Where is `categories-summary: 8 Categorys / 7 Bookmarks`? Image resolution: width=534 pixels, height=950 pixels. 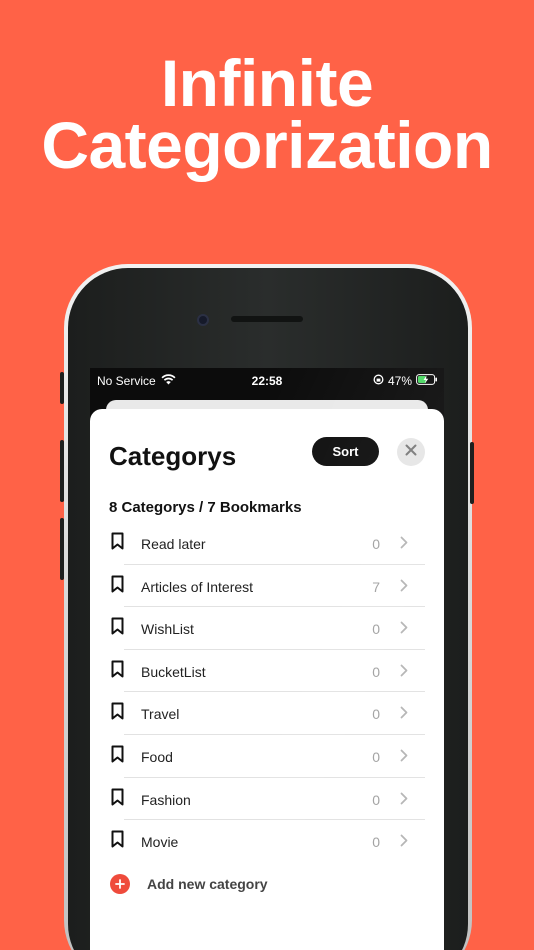
categories-summary: 8 Categorys / 7 Bookmarks is located at coordinates (205, 507).